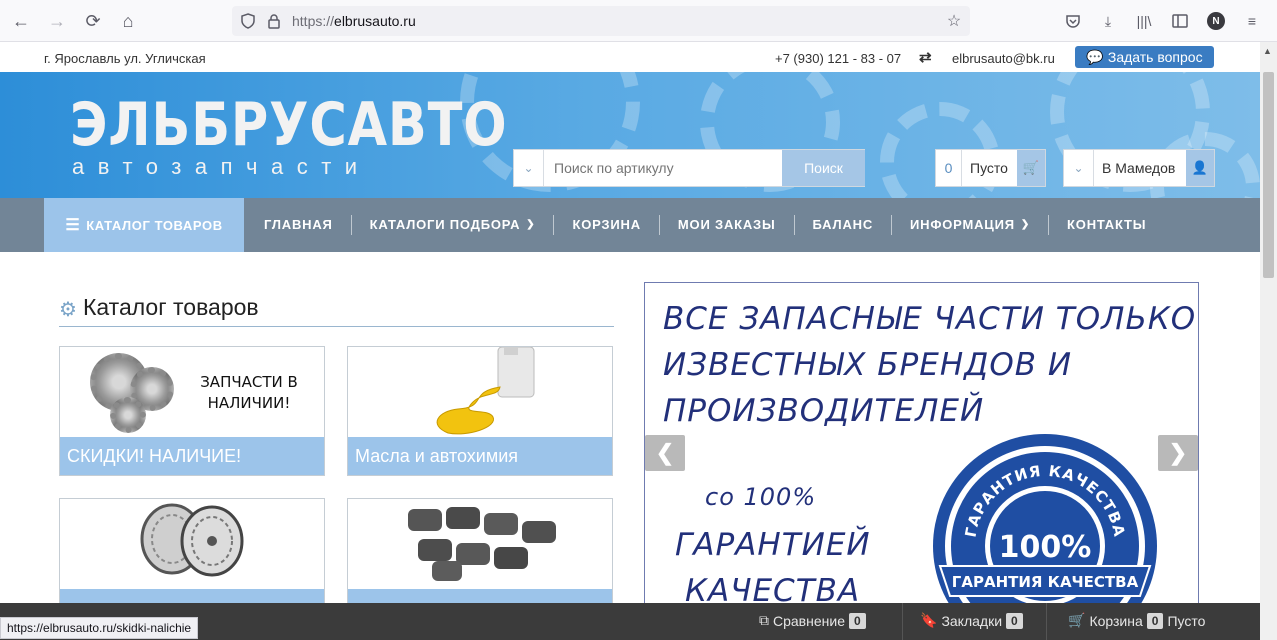 This screenshot has height=640, width=1277. Describe the element at coordinates (1106, 225) in the screenshot. I see `nav-item-contacts: КОНТАКТЫ` at that location.